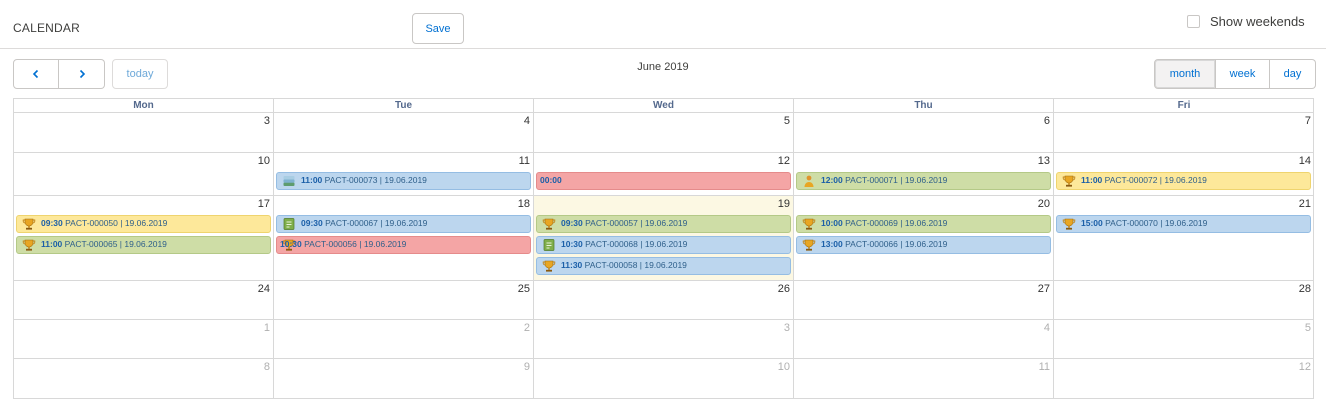 Image resolution: width=1326 pixels, height=403 pixels. I want to click on stack-icon, so click(289, 181).